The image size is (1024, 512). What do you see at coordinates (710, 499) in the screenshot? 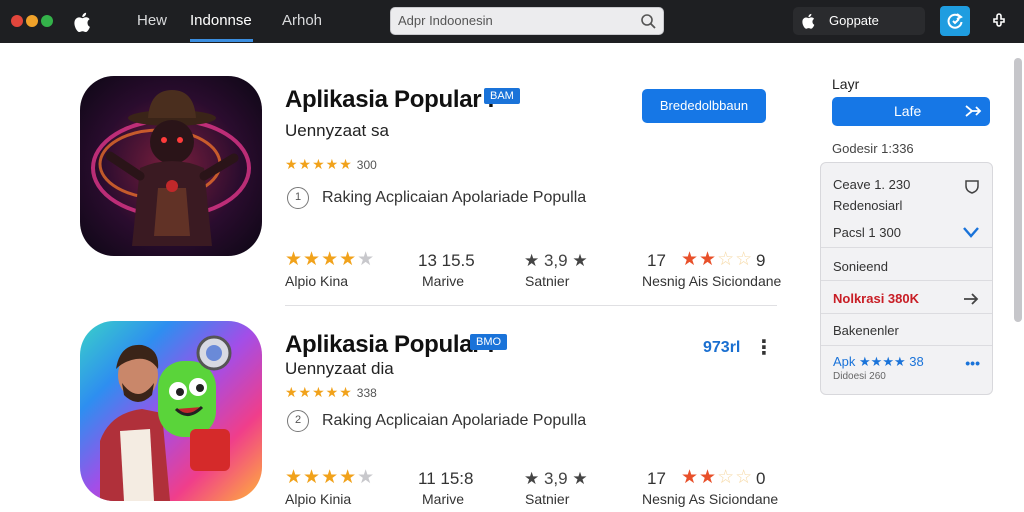
I see `stat-label: Nesnig As Siciondane` at bounding box center [710, 499].